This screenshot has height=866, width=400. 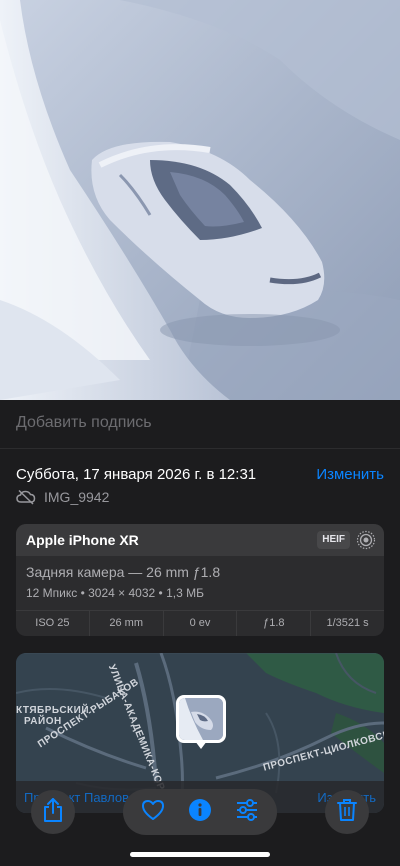 I want to click on file-name: IMG_9942, so click(x=77, y=497).